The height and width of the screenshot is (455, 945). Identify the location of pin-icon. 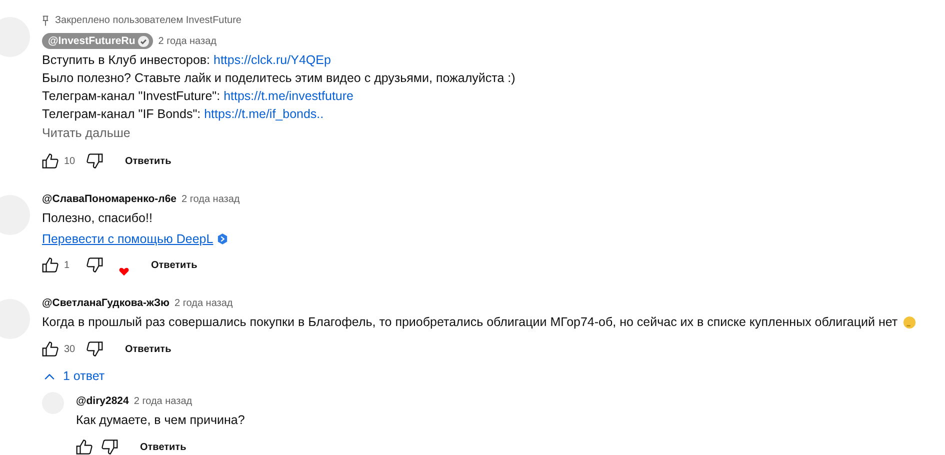
(45, 20).